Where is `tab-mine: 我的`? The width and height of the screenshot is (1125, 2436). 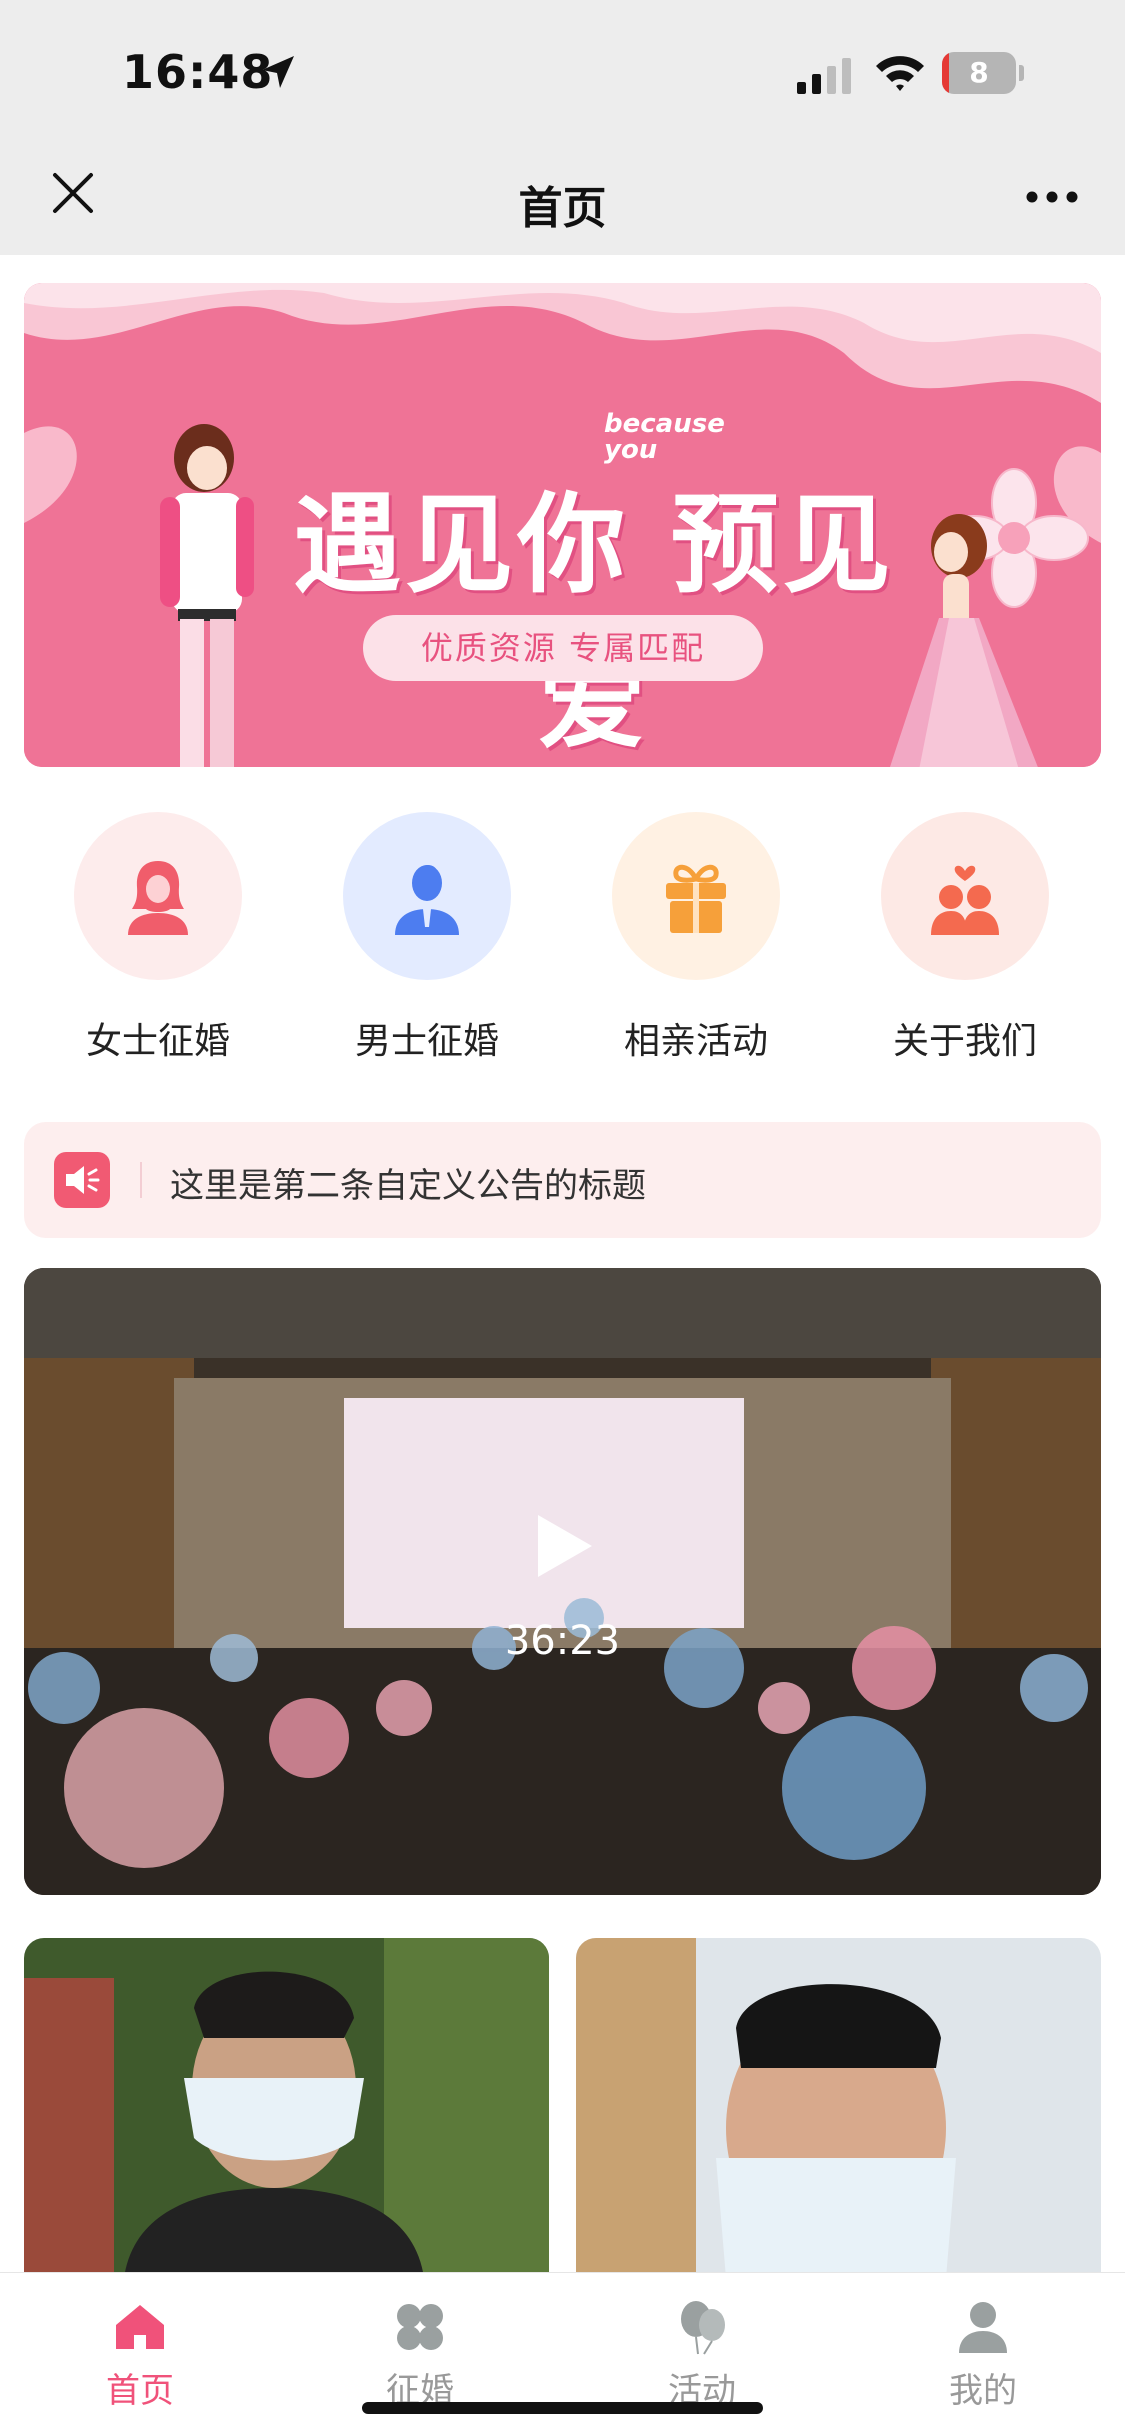 tab-mine: 我的 is located at coordinates (983, 2348).